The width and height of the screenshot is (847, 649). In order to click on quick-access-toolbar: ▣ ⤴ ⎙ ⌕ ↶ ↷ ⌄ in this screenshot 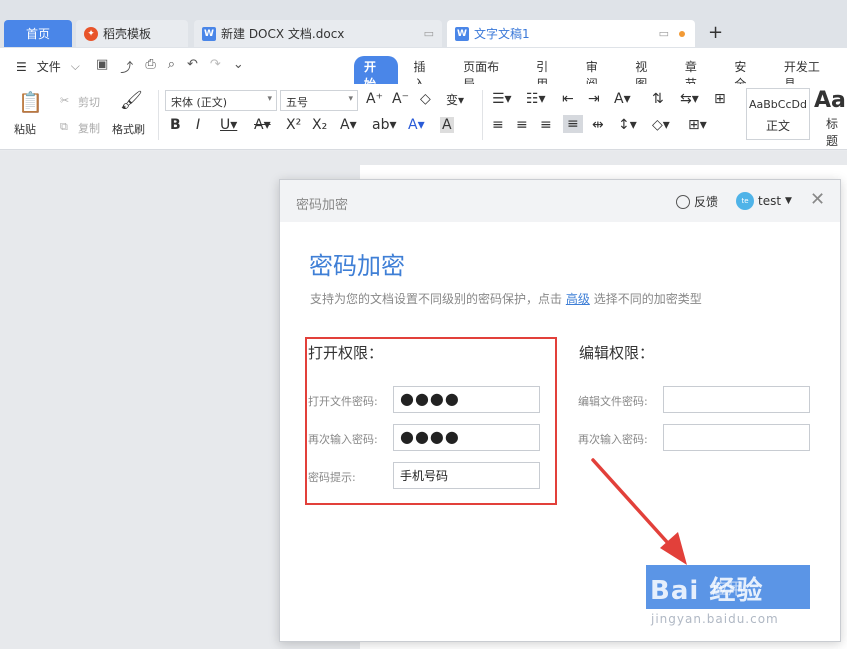, I will do `click(170, 66)`.